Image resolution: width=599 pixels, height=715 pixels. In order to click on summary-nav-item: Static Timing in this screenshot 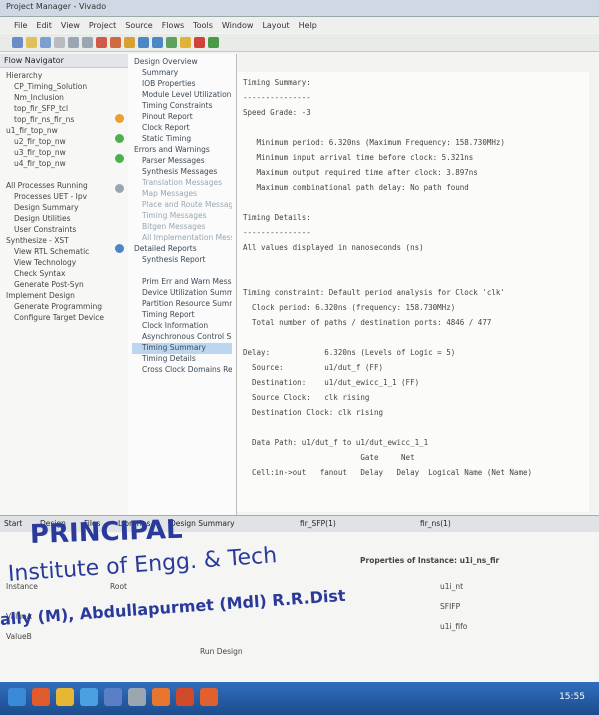, I will do `click(182, 139)`.